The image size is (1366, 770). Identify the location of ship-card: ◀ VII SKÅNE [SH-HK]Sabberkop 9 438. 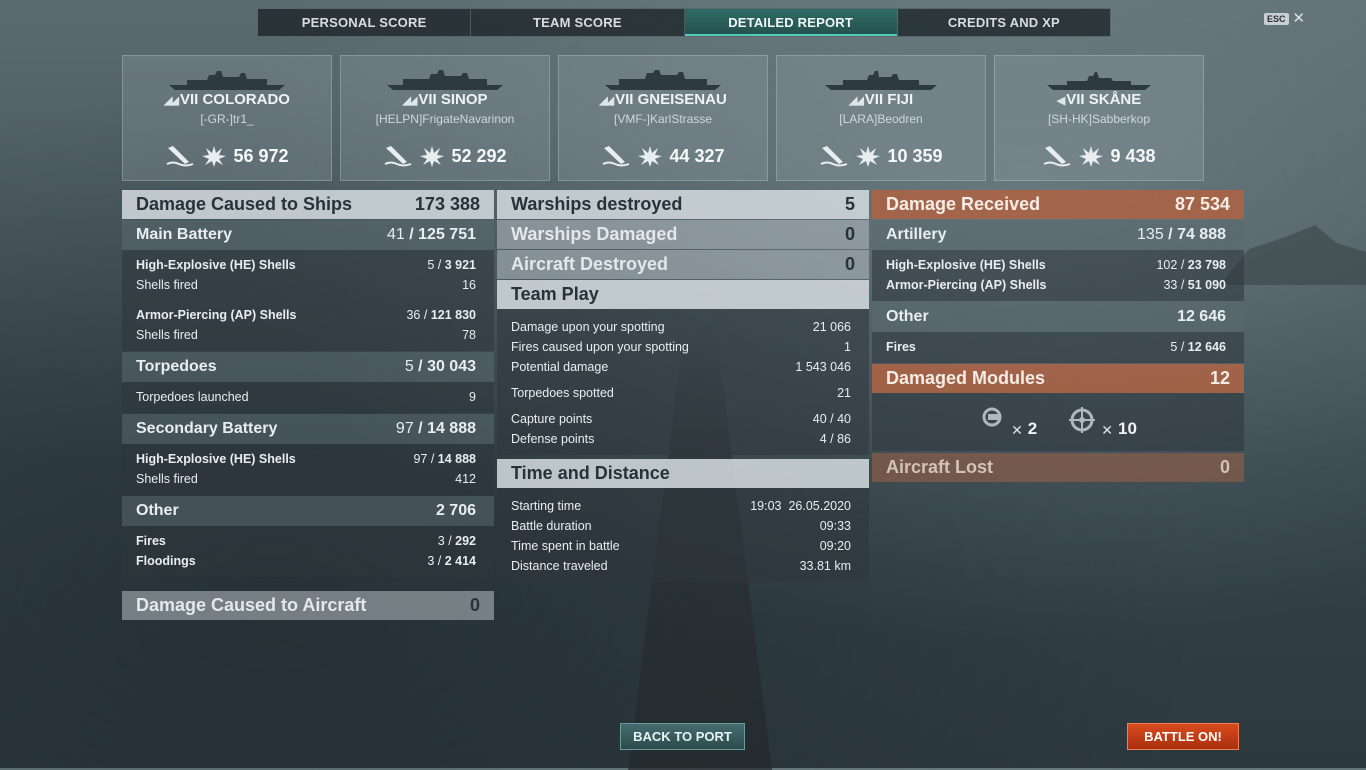
(1099, 118).